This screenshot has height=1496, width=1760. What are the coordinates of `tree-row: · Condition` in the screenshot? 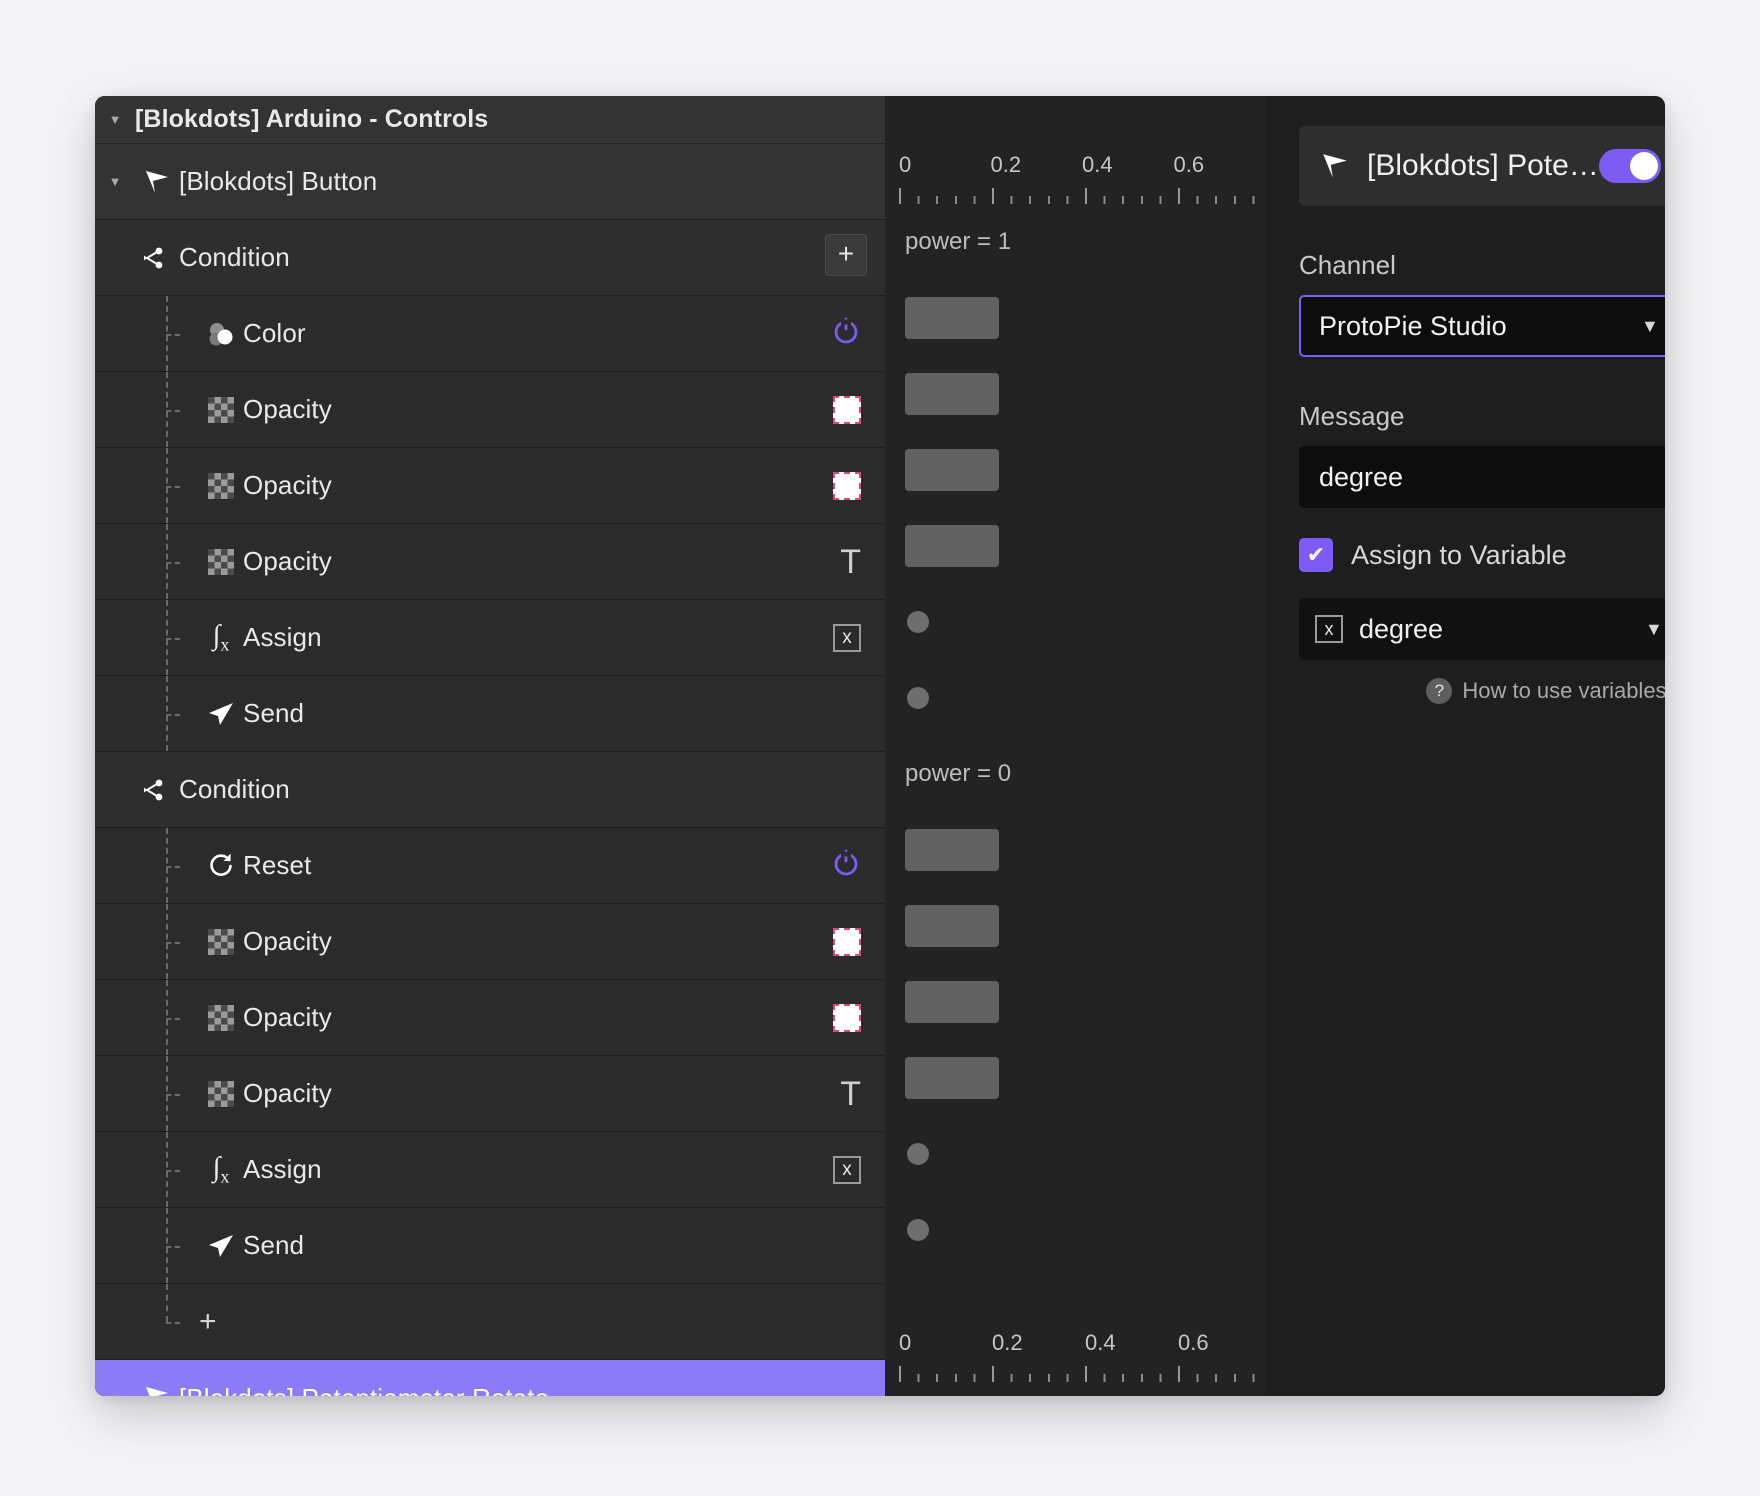 It's located at (490, 790).